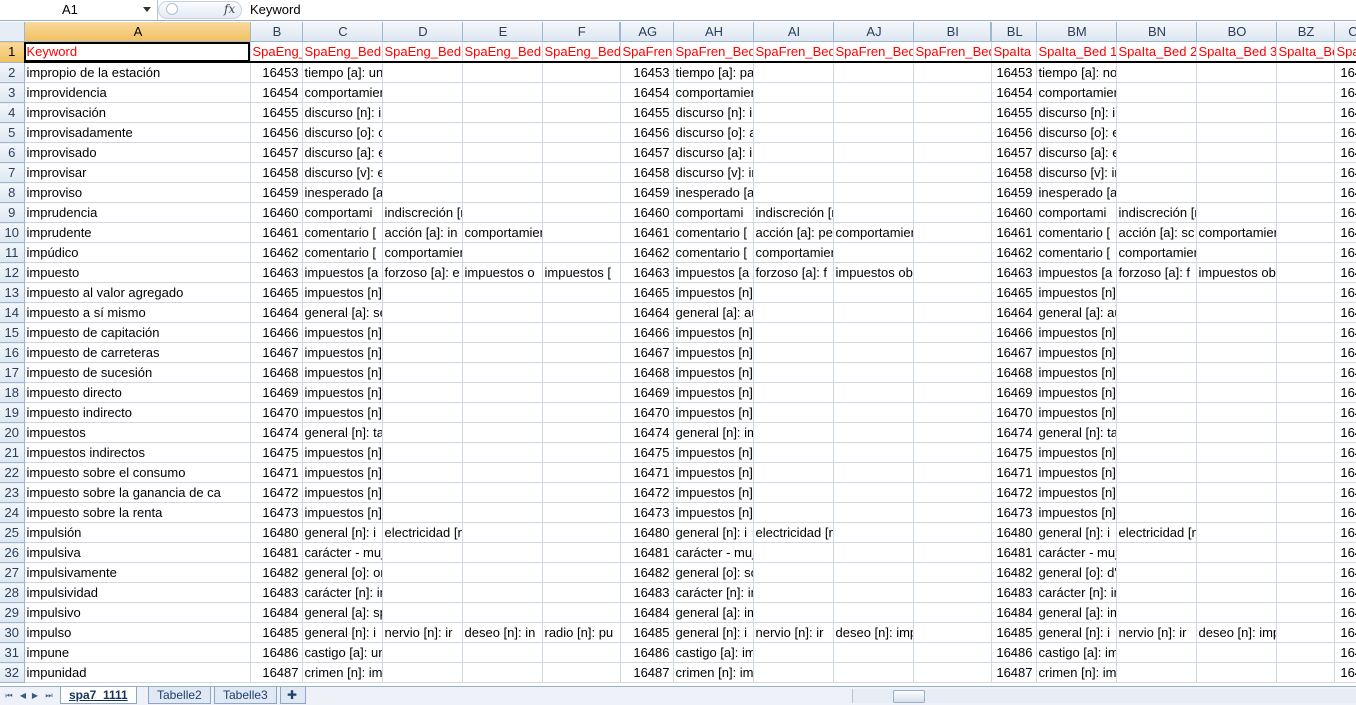 This screenshot has width=1356, height=705. I want to click on cell-E9, so click(502, 212).